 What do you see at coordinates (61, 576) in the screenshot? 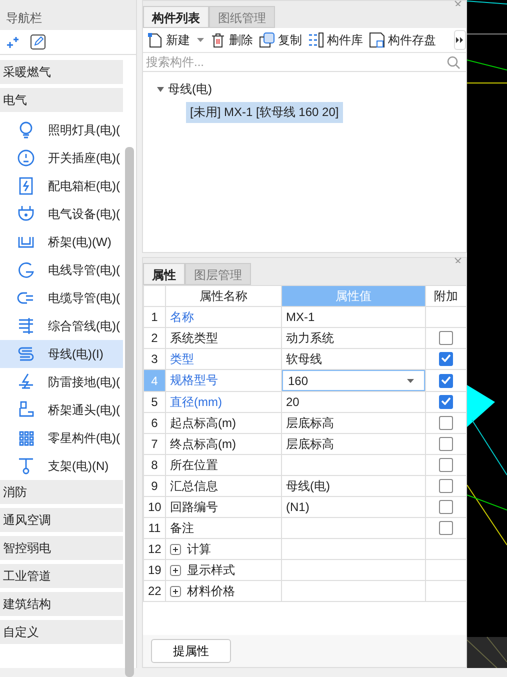
I see `nav-category: 工业管道` at bounding box center [61, 576].